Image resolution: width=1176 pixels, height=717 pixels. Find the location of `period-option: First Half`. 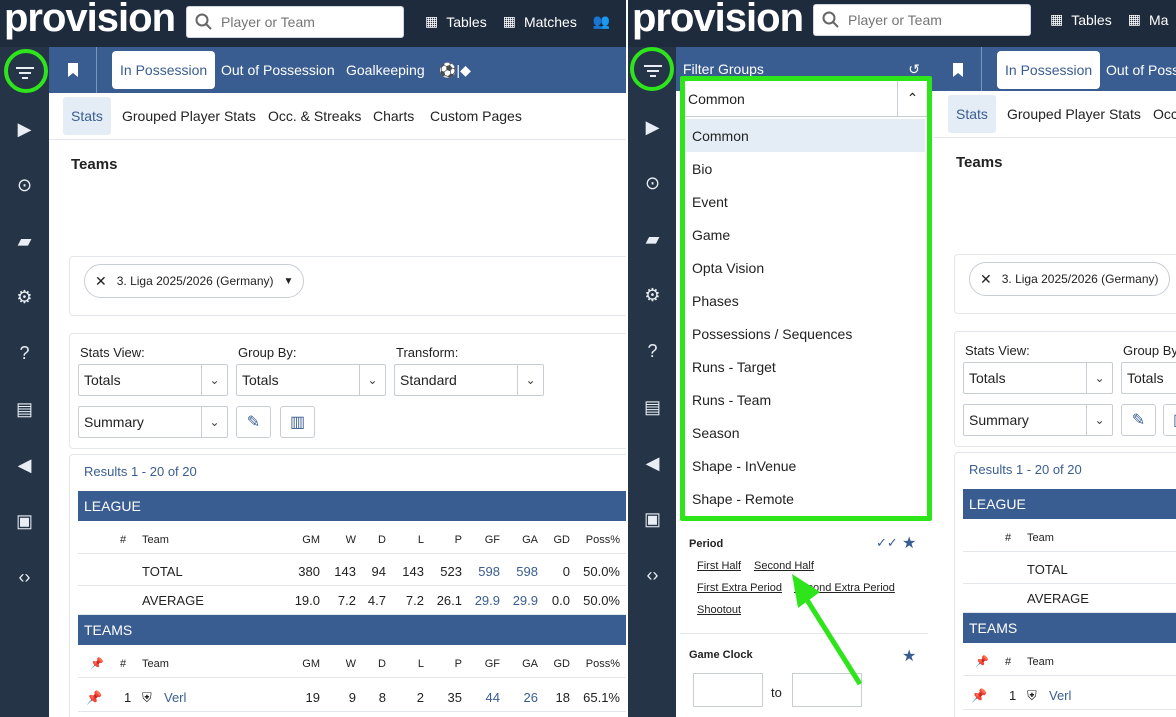

period-option: First Half is located at coordinates (719, 566).